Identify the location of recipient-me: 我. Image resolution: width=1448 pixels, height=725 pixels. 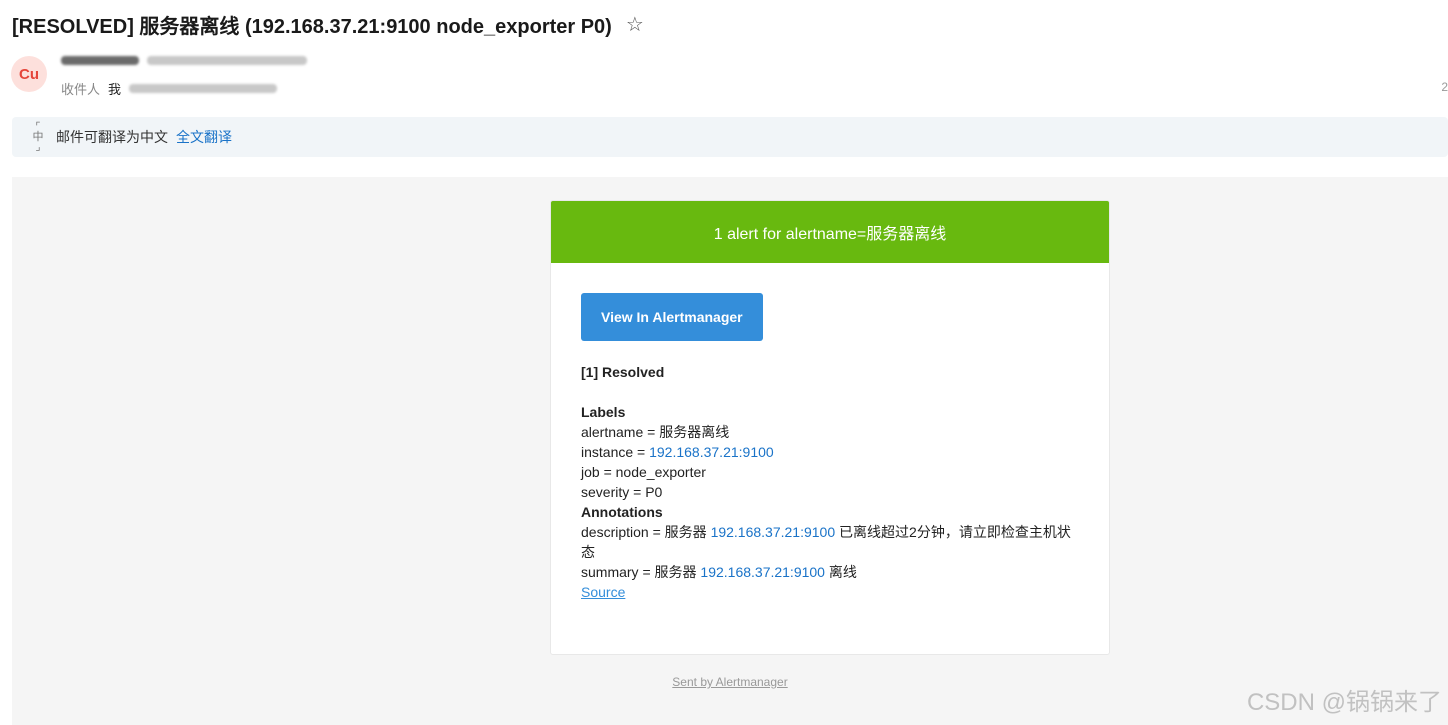
(114, 88).